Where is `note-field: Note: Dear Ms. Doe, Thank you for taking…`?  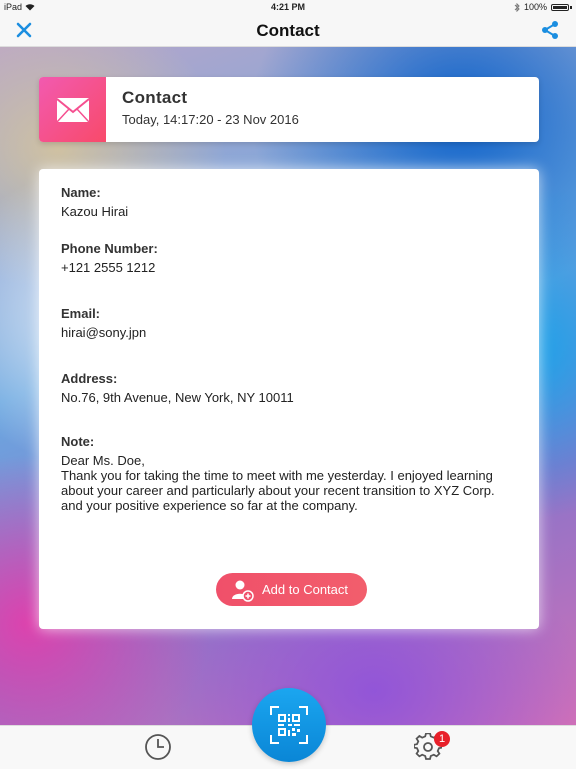
note-field: Note: Dear Ms. Doe, Thank you for taking… is located at coordinates (294, 473).